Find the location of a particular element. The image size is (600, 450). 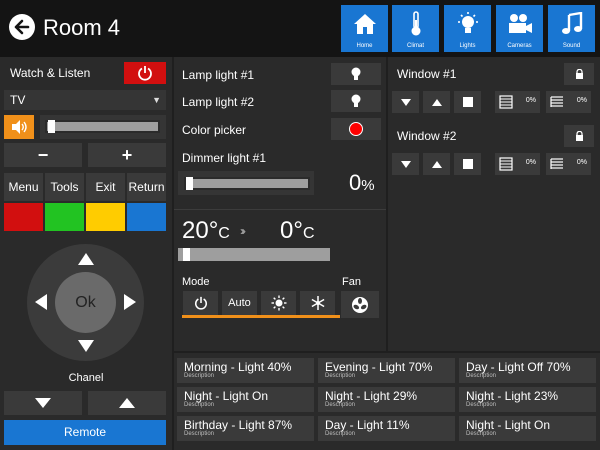

mute-button is located at coordinates (19, 127).